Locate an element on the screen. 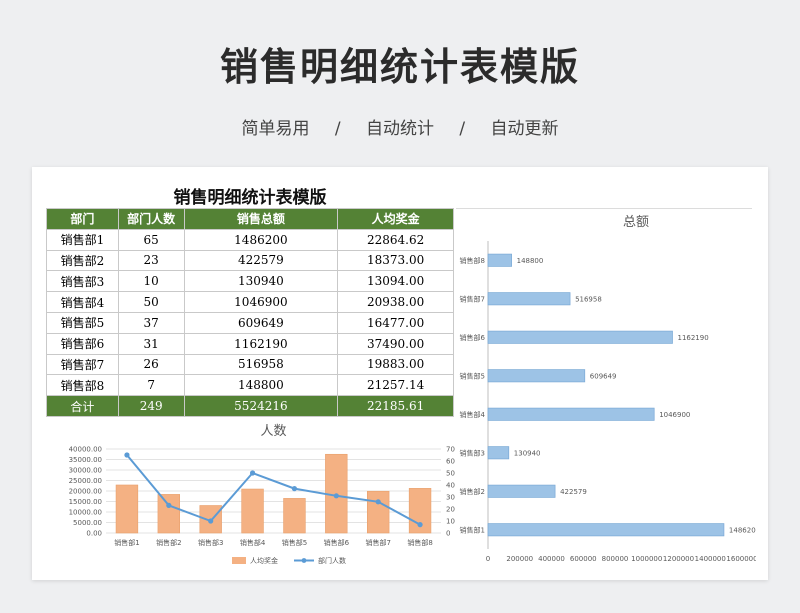 The image size is (800, 613). y-right-tick-label: 50 is located at coordinates (450, 474).